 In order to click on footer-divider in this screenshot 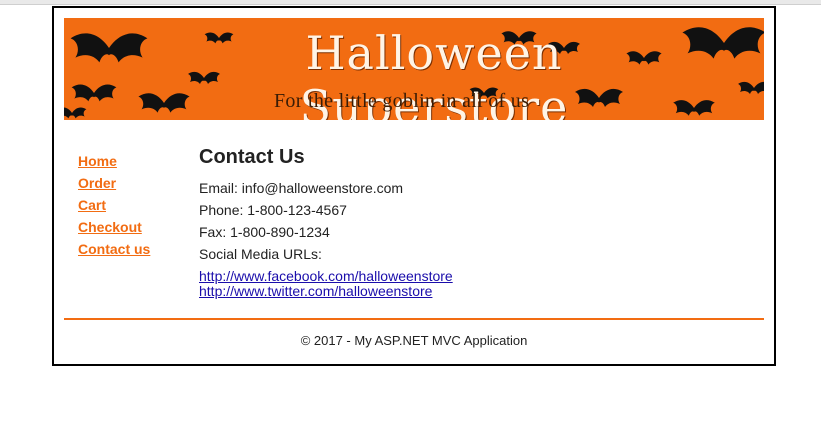, I will do `click(414, 319)`.